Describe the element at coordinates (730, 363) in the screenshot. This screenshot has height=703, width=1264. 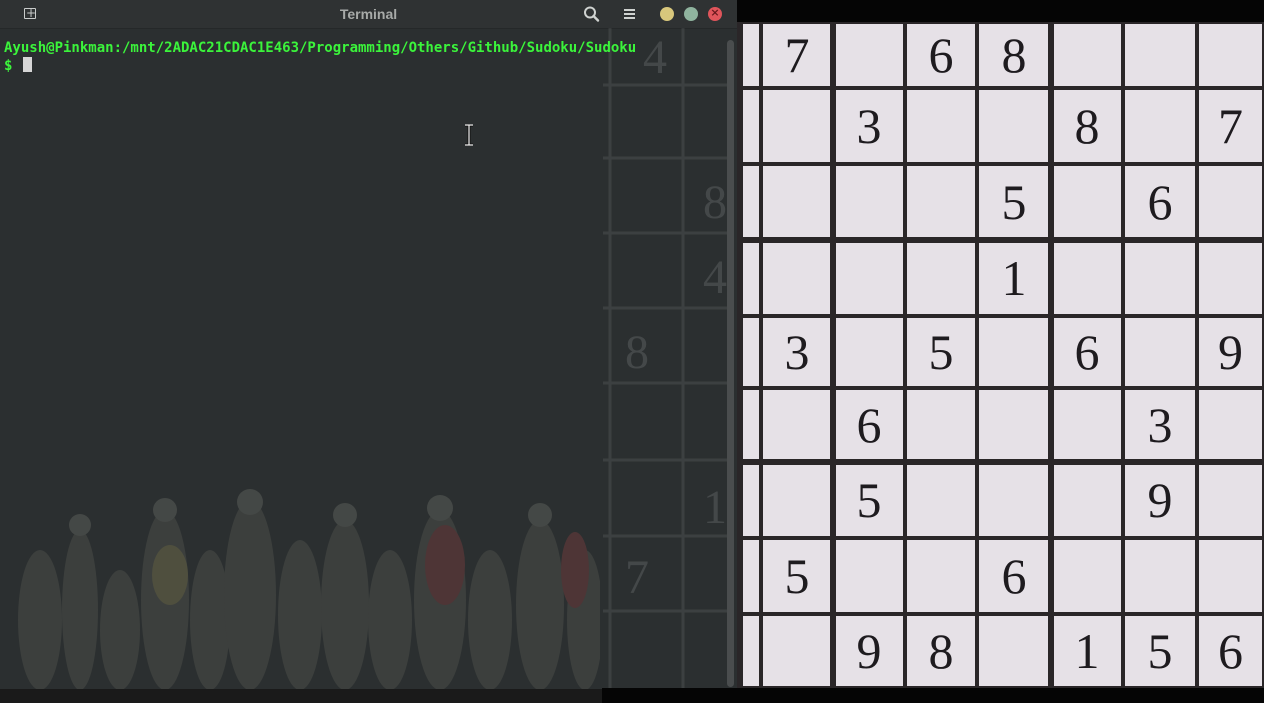
I see `scrollbar` at that location.